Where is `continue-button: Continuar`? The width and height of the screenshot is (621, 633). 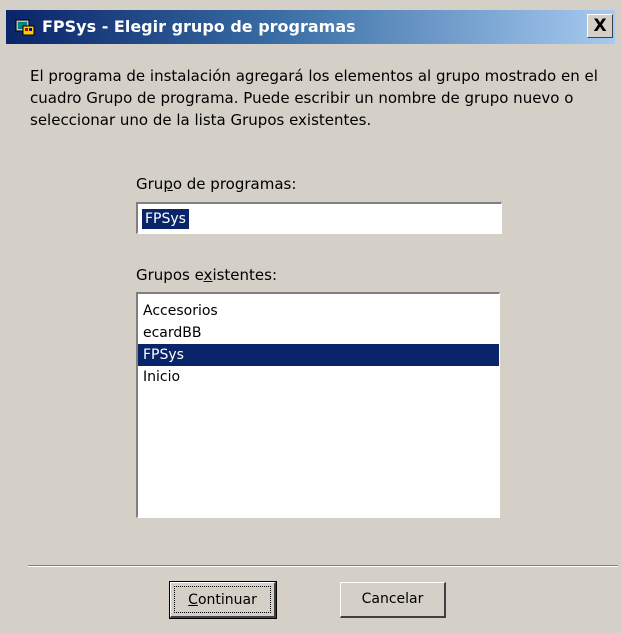 continue-button: Continuar is located at coordinates (223, 600).